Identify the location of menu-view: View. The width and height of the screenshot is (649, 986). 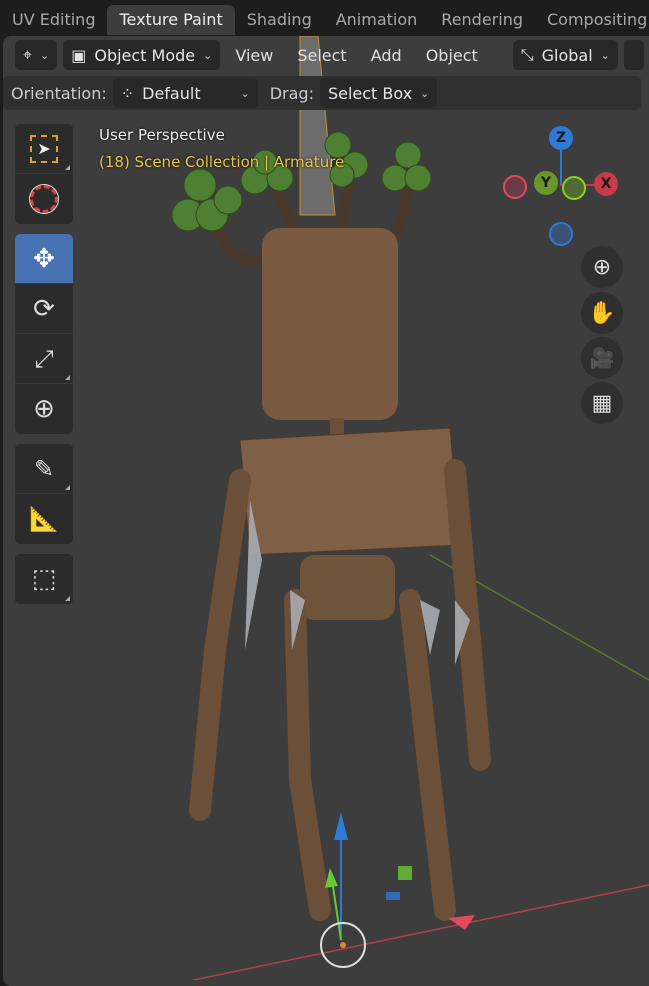
(254, 55).